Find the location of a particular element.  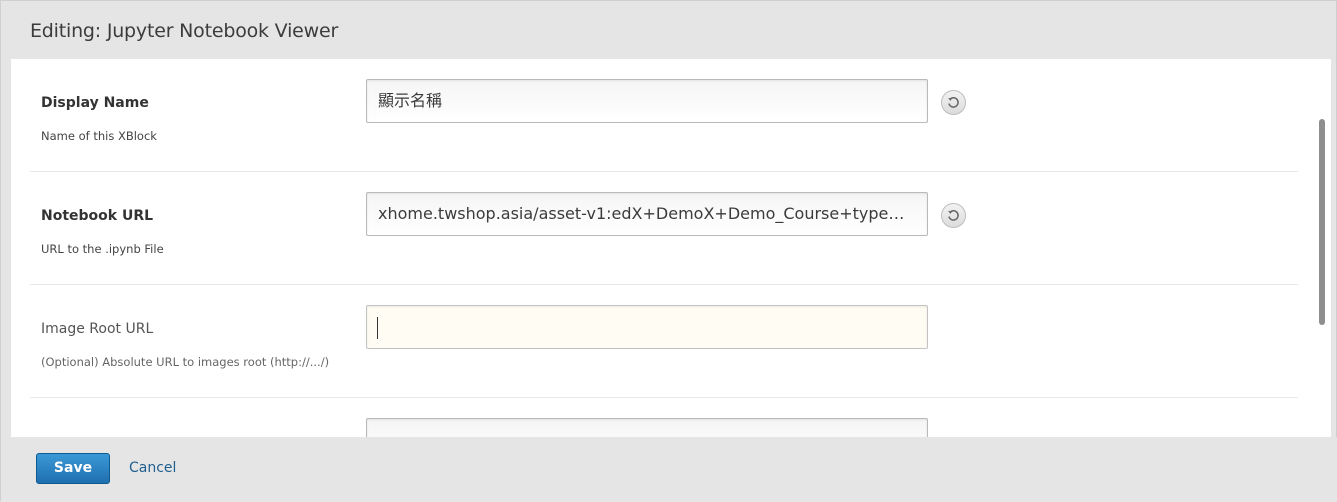

scrollbar-thumb is located at coordinates (1322, 222).